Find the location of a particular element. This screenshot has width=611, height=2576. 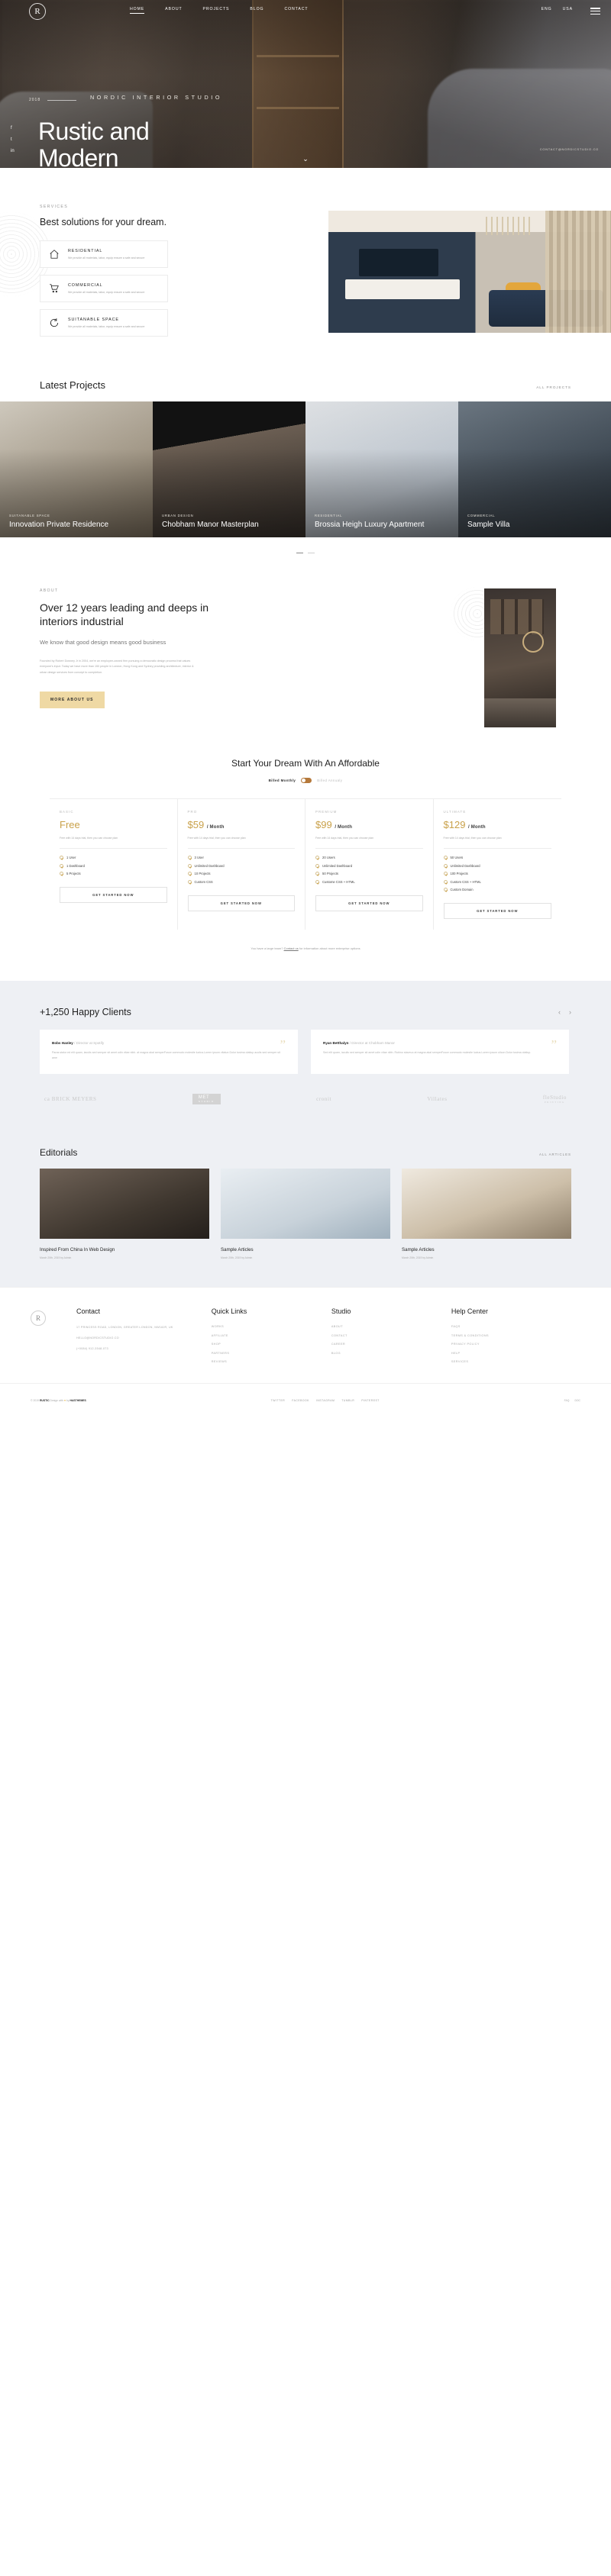

footer-link: PRIVACY POLICY is located at coordinates (511, 1345).